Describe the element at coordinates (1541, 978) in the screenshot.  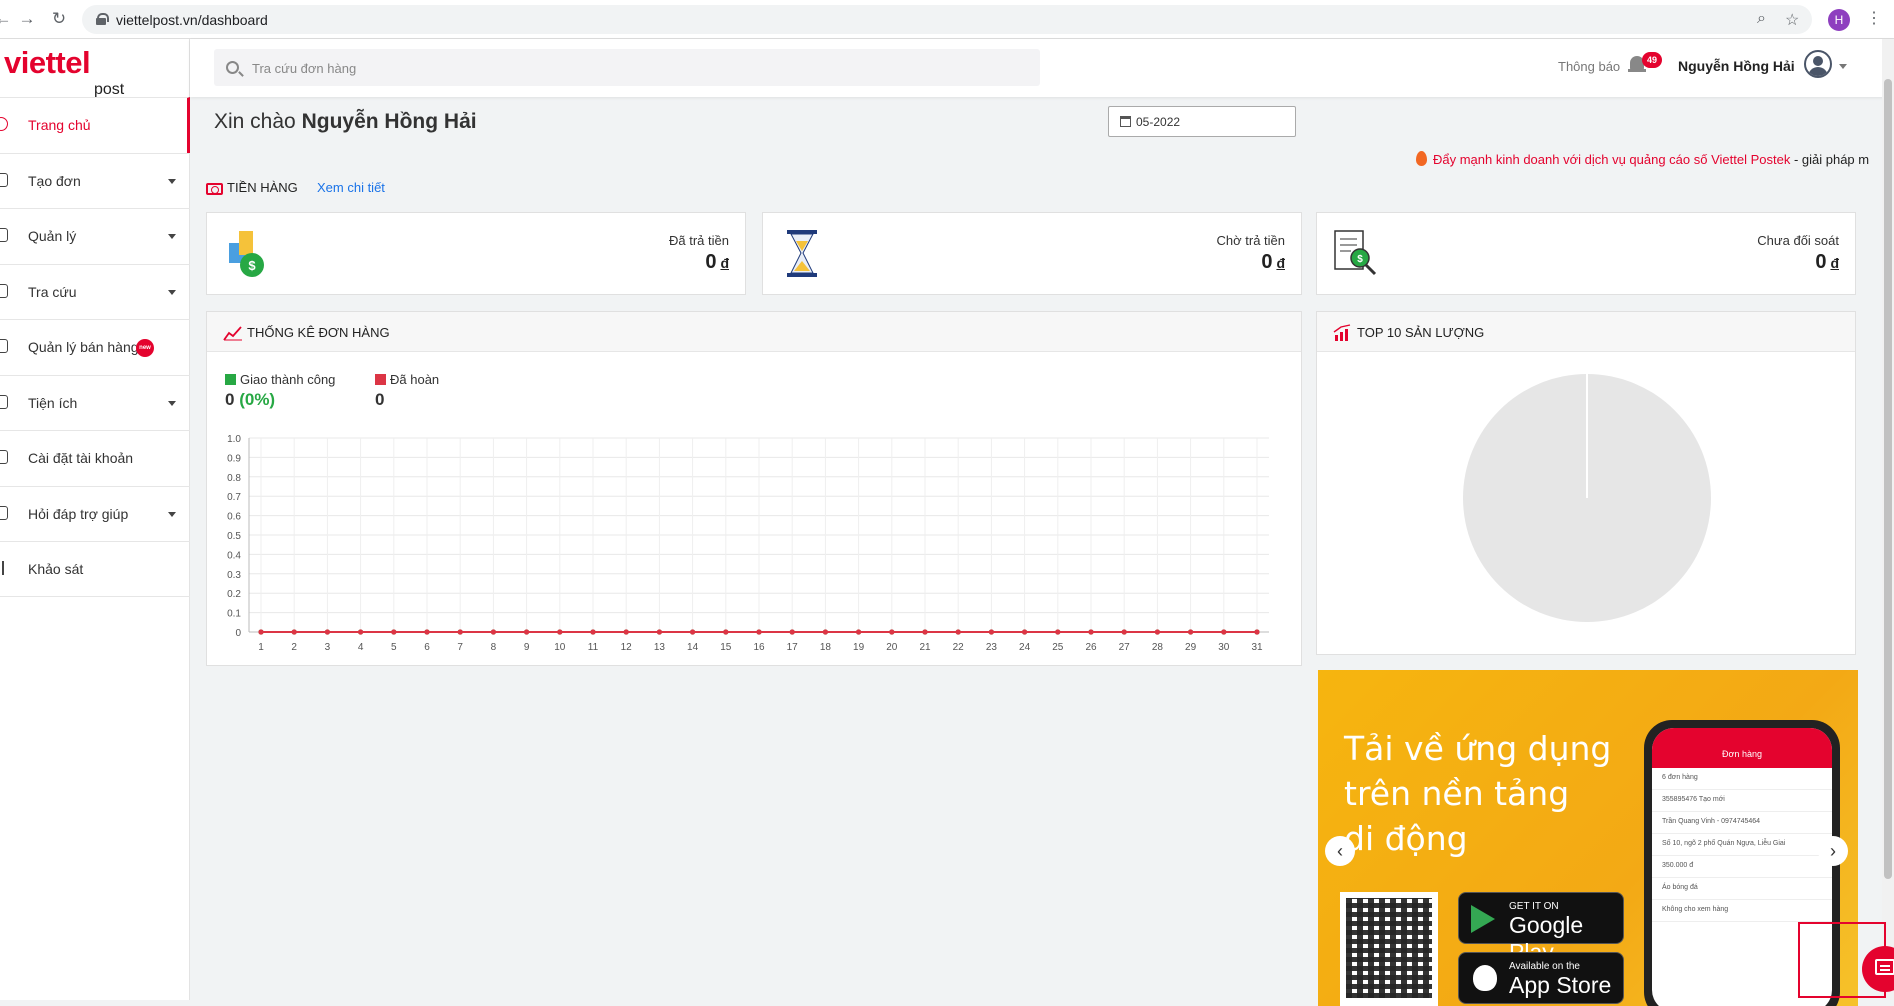
I see `app-store-button: Available on the App Store` at that location.